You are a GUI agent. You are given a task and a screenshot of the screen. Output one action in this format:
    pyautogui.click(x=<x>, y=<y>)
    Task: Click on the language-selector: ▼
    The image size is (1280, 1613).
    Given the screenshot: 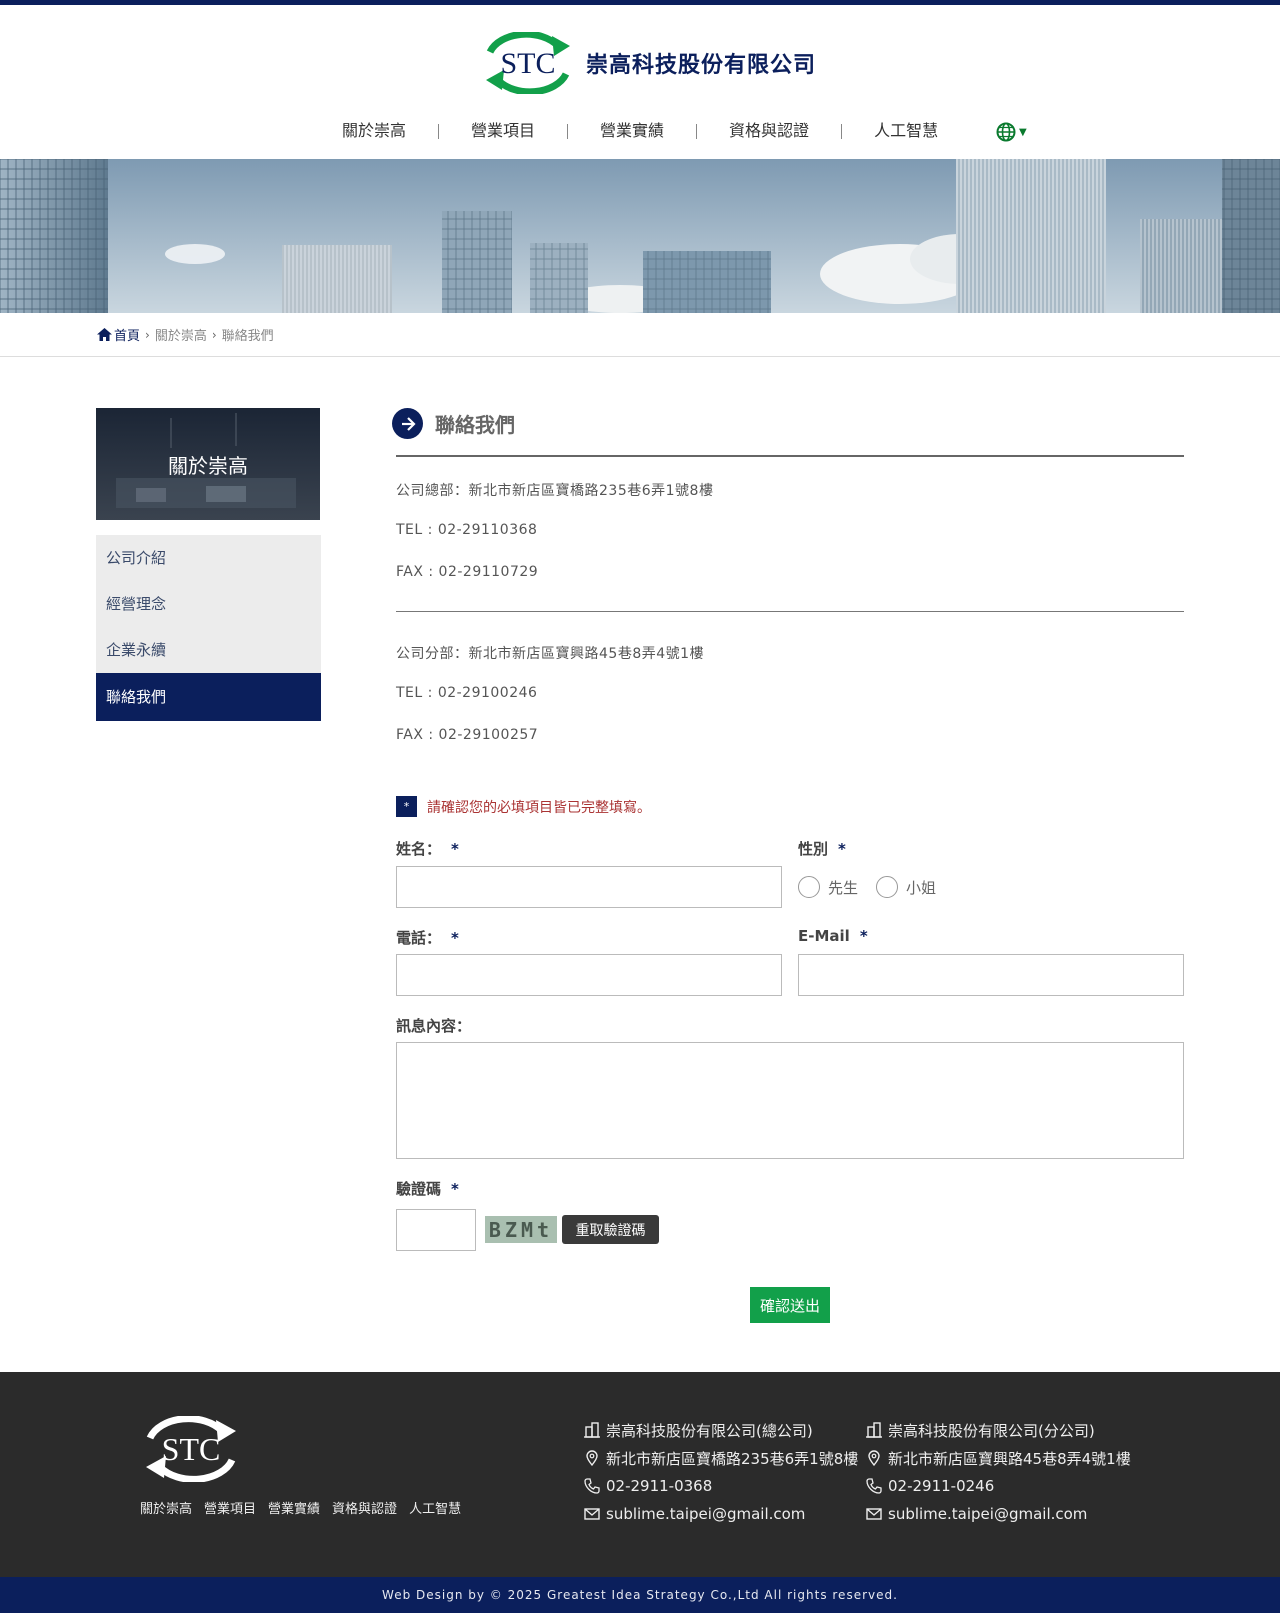 What is the action you would take?
    pyautogui.click(x=1011, y=132)
    